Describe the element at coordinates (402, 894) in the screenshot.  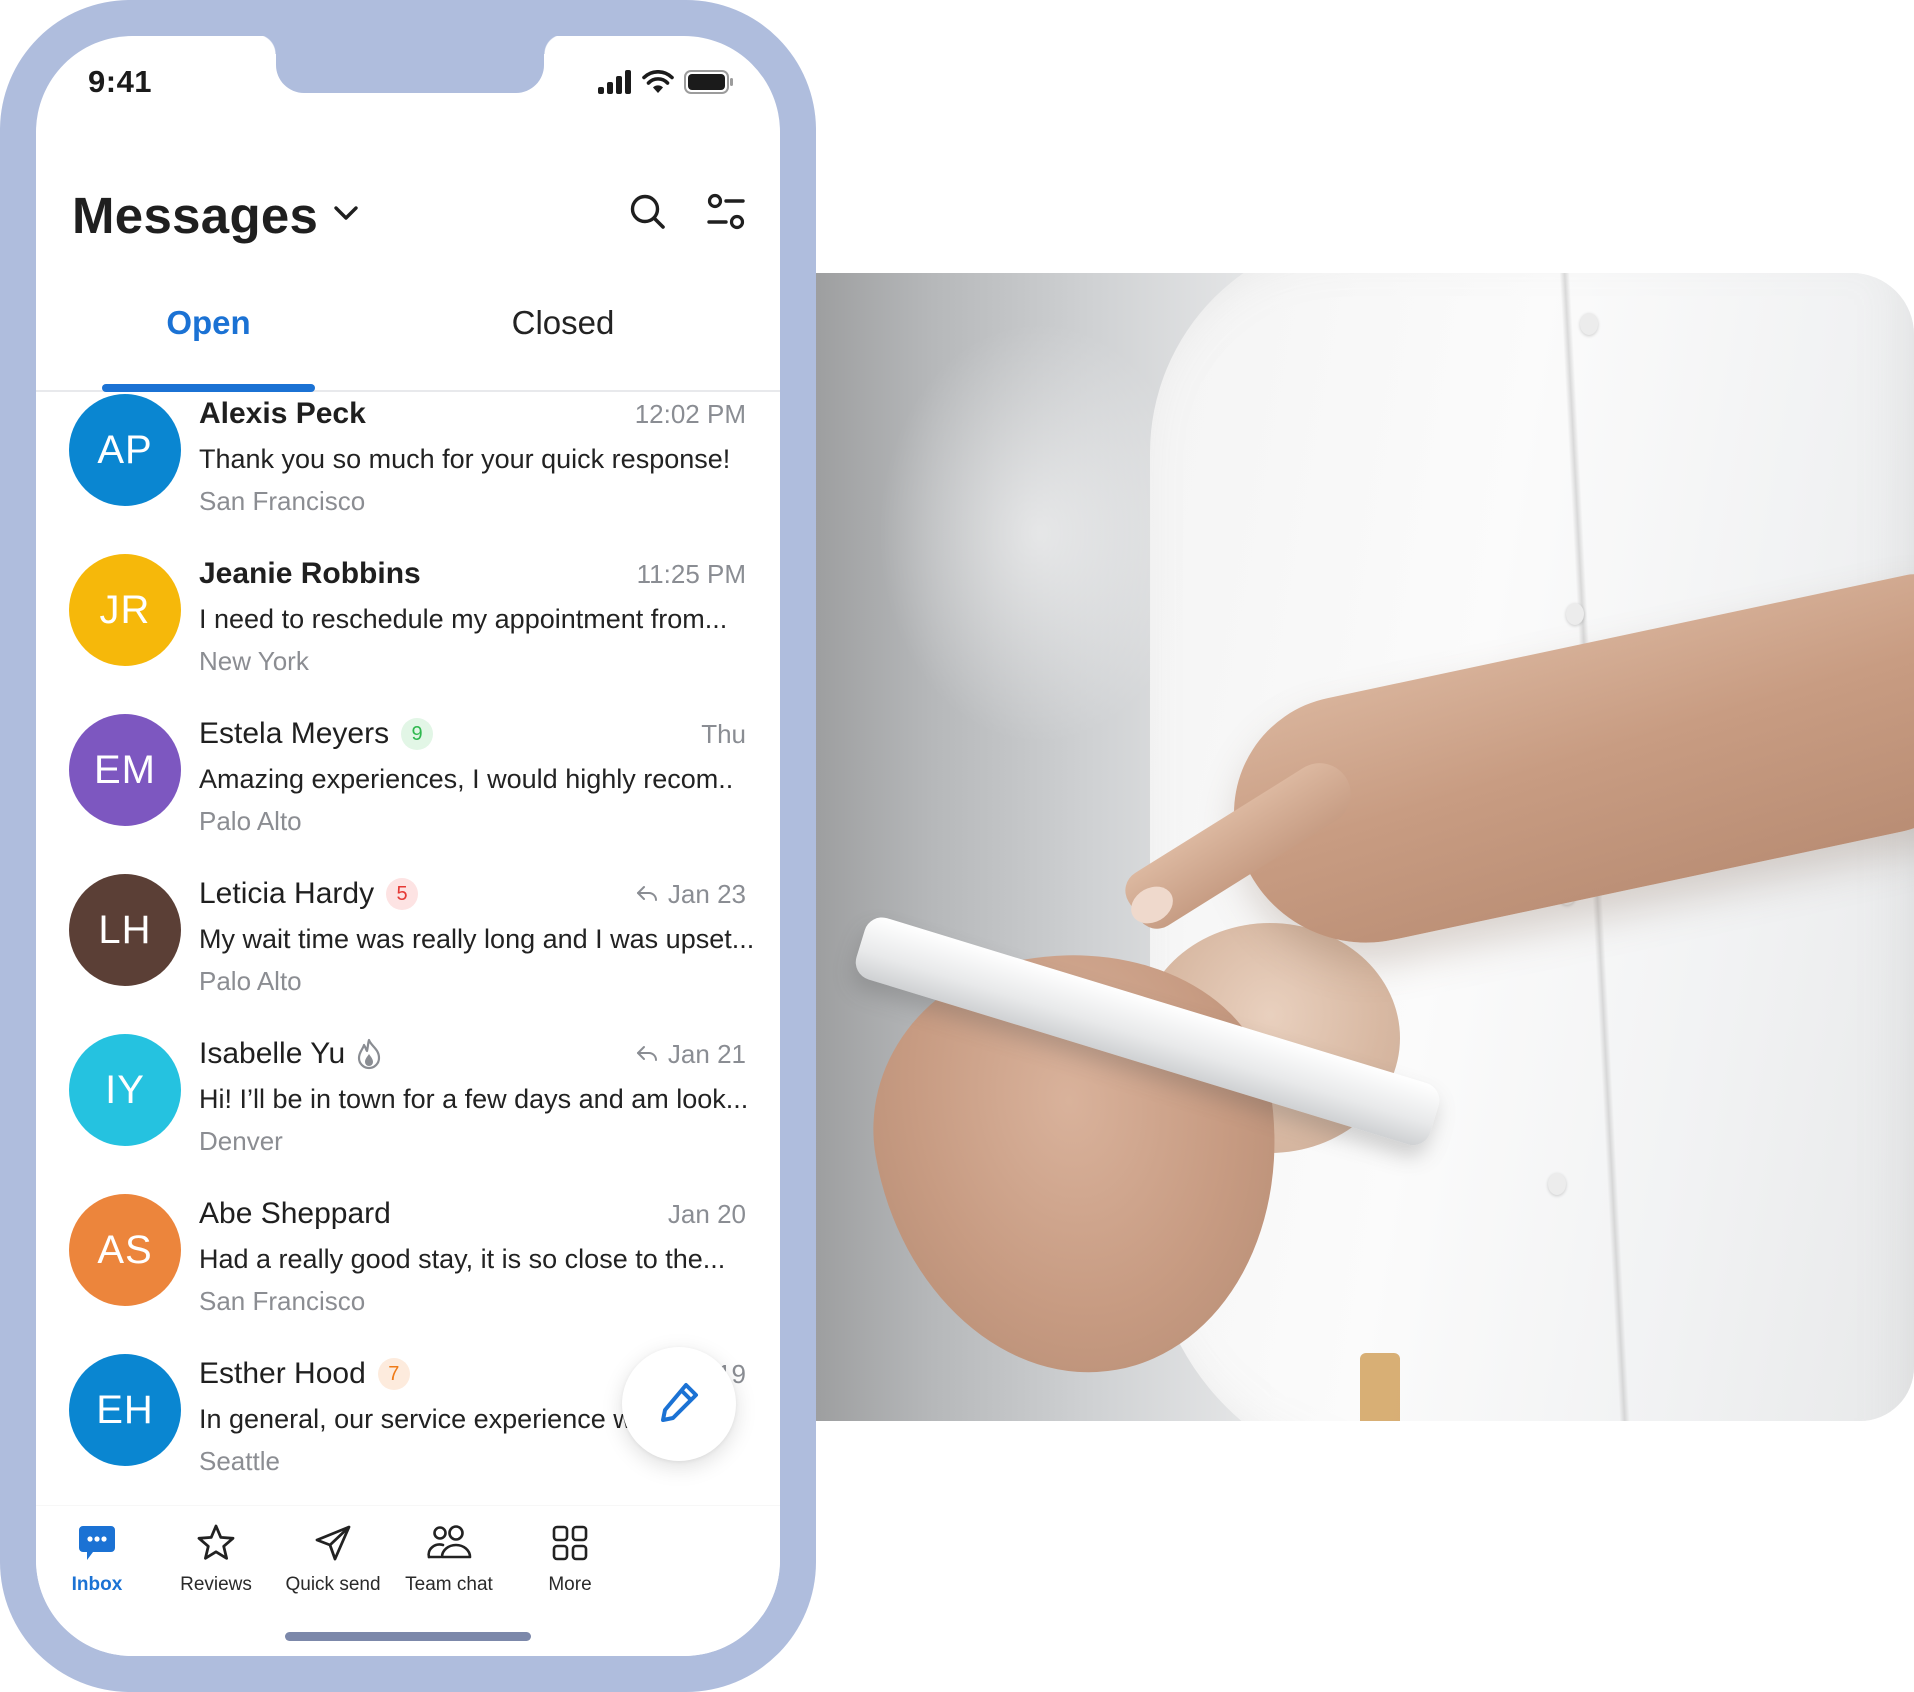
I see `unread-count-badge: 5` at that location.